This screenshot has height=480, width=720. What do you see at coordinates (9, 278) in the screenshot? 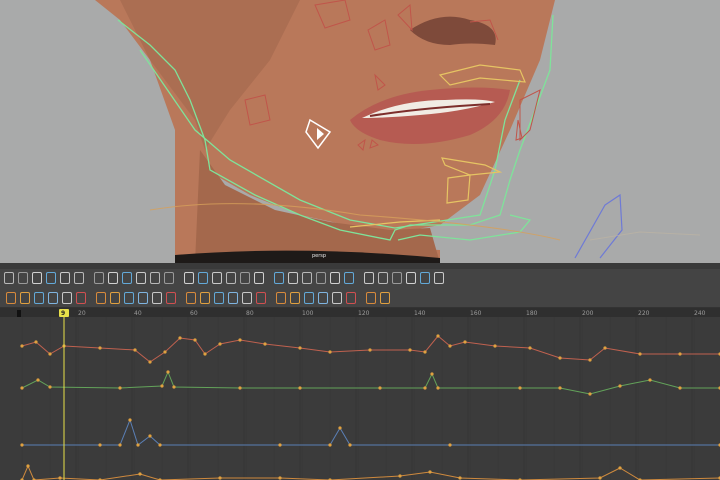
I see `move-key-icon` at bounding box center [9, 278].